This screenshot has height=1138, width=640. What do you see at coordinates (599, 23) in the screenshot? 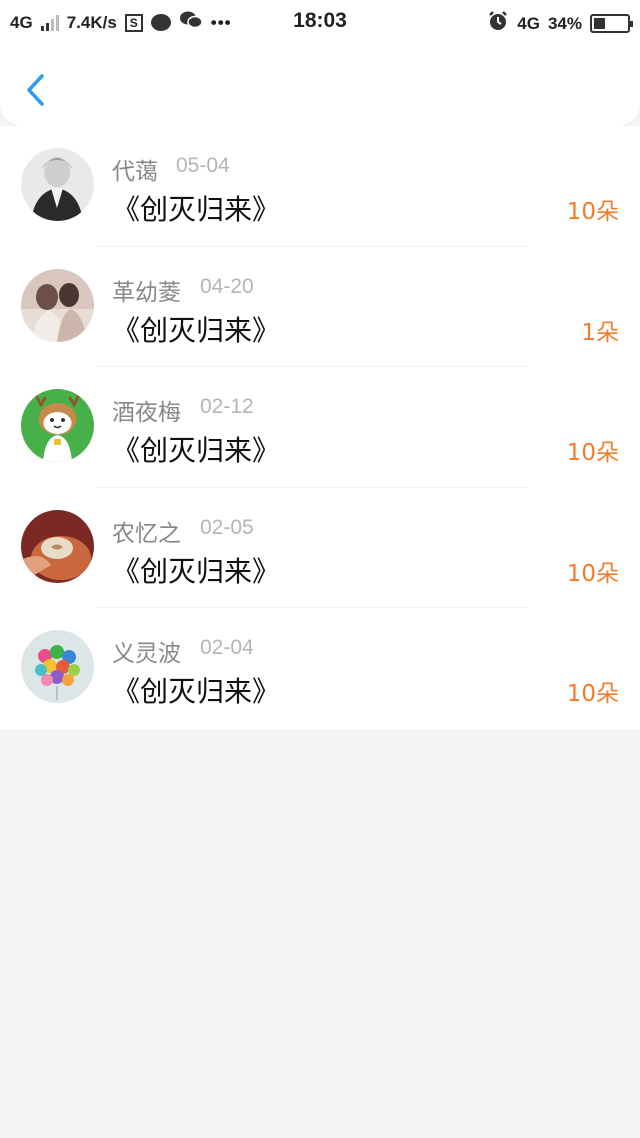
I see `battery-fill` at bounding box center [599, 23].